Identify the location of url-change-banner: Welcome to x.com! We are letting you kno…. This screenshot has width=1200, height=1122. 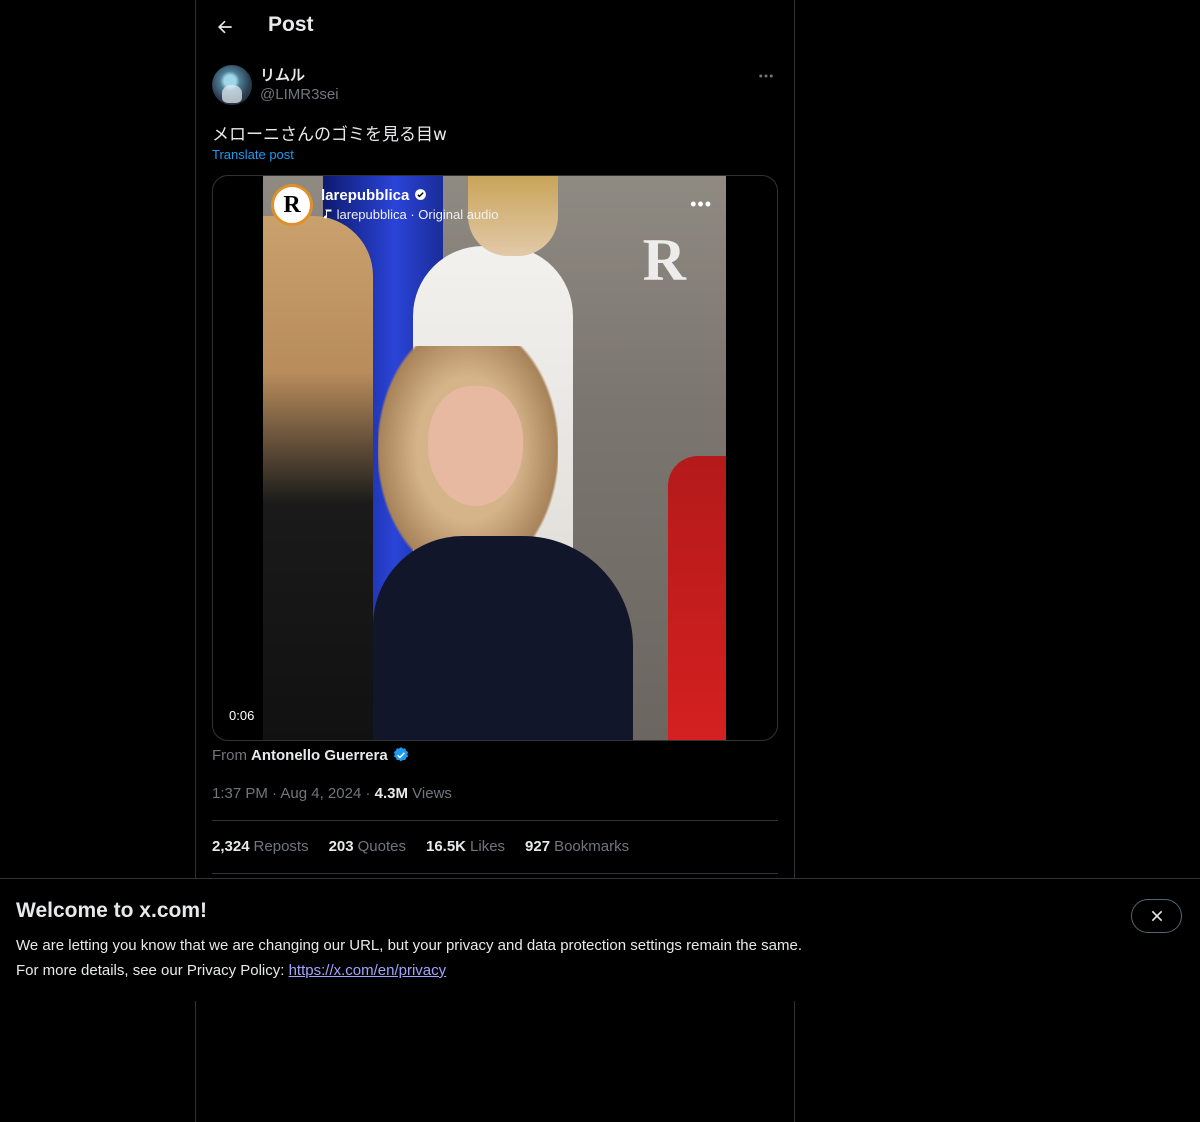
(600, 939).